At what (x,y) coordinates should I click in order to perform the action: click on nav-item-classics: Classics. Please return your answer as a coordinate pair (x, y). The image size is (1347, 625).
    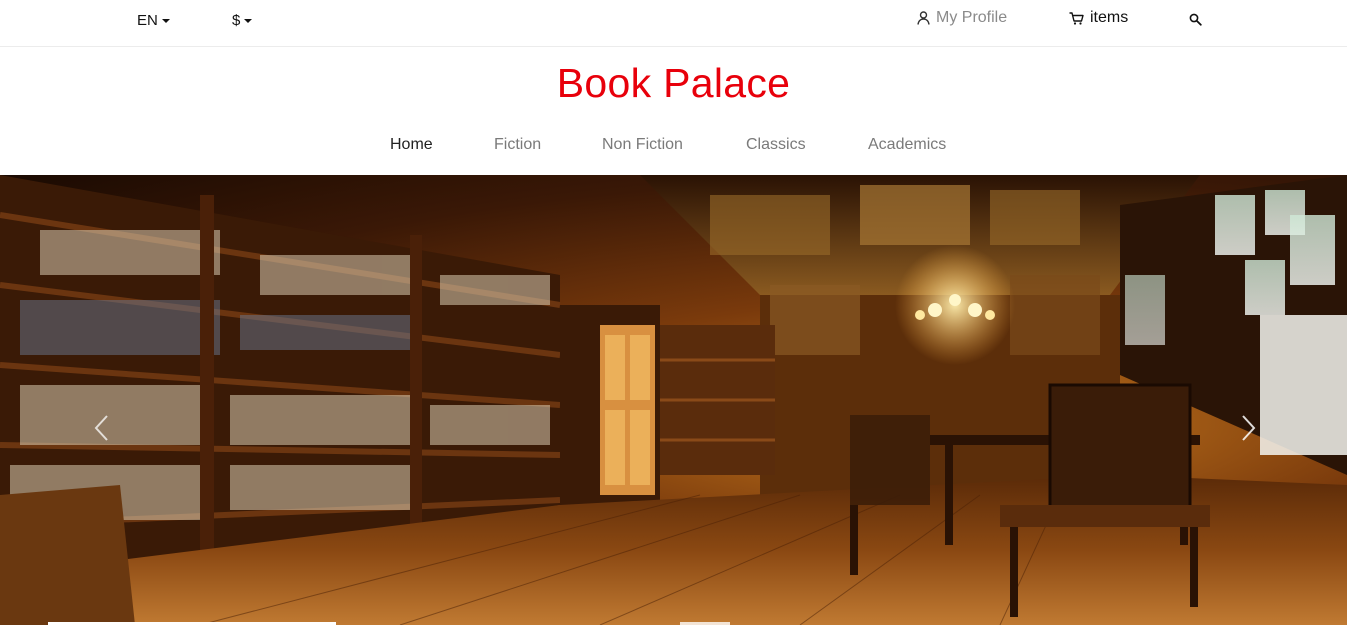
    Looking at the image, I should click on (776, 145).